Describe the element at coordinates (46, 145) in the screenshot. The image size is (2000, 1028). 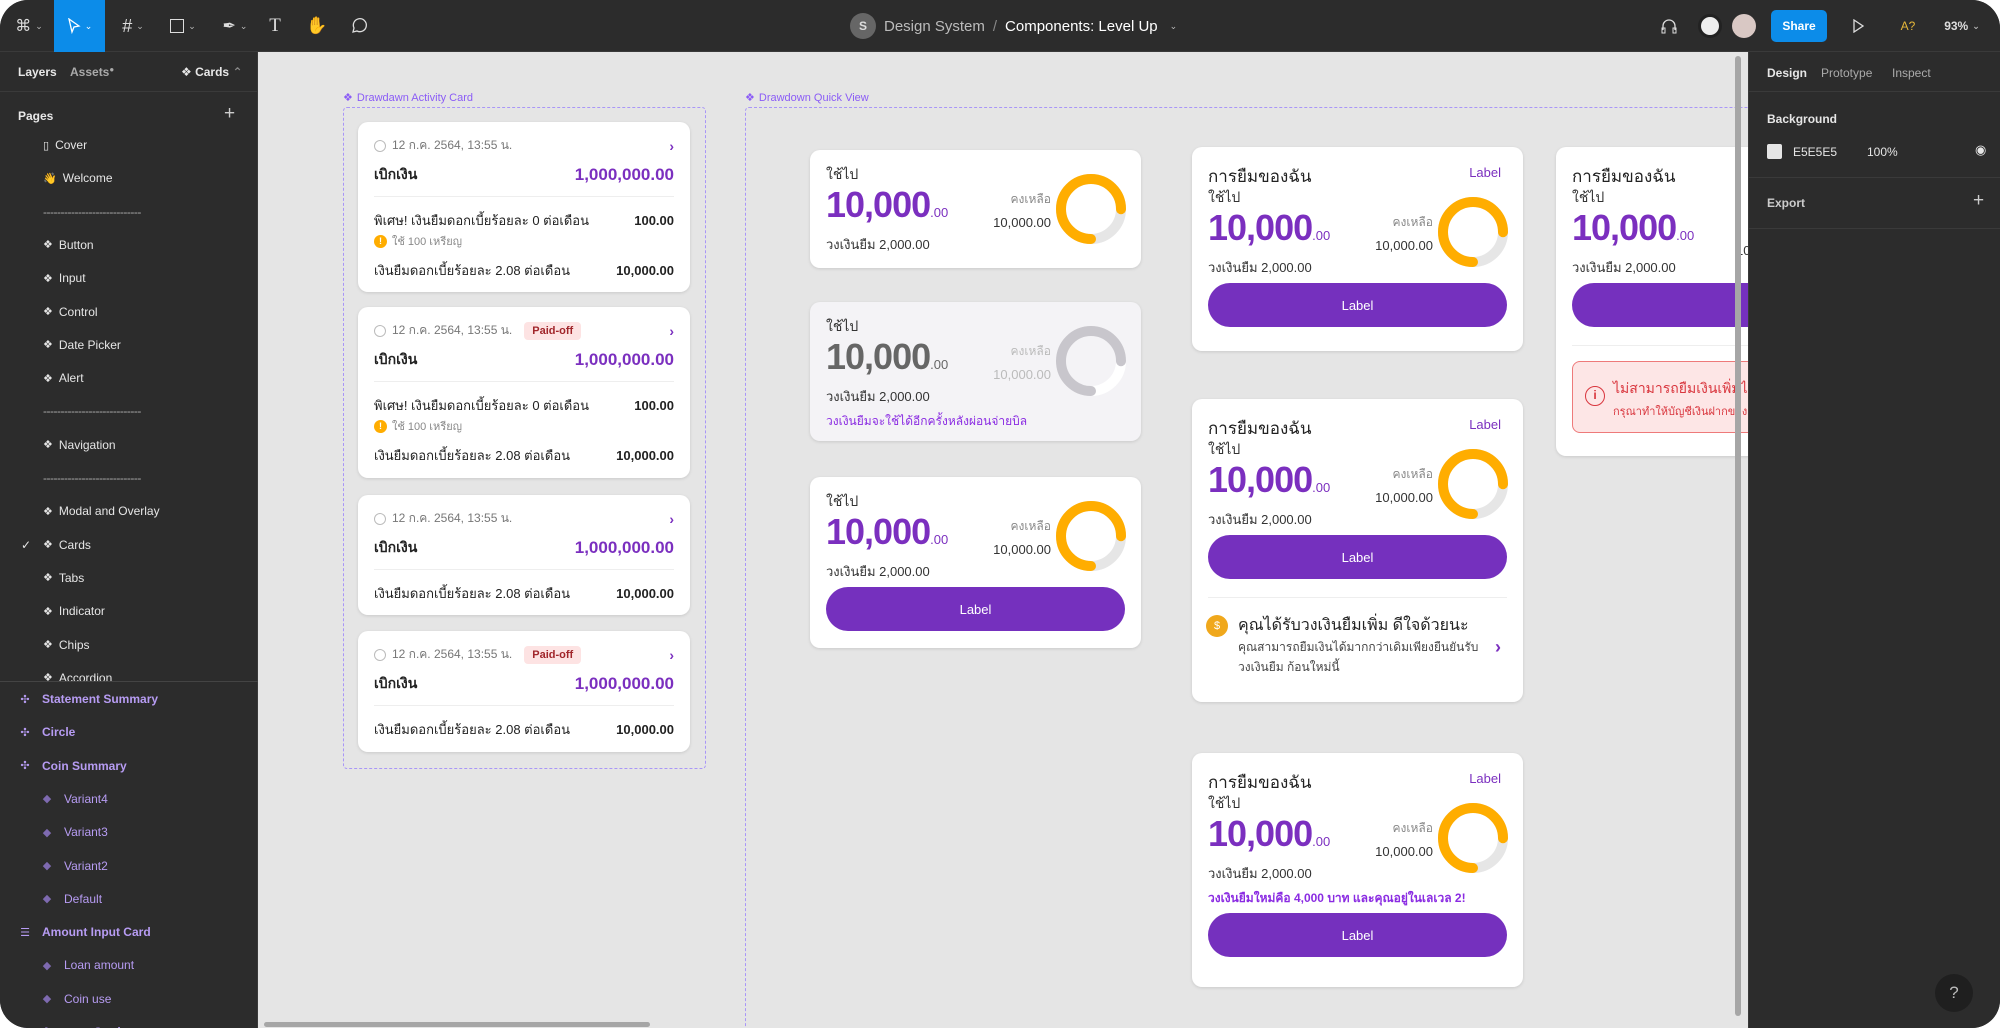
I see `page-icon: ▯` at that location.